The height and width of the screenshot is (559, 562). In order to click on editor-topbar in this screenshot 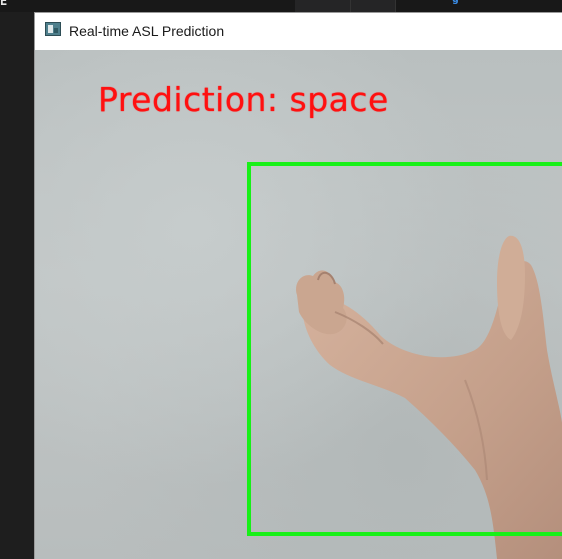, I will do `click(281, 6)`.